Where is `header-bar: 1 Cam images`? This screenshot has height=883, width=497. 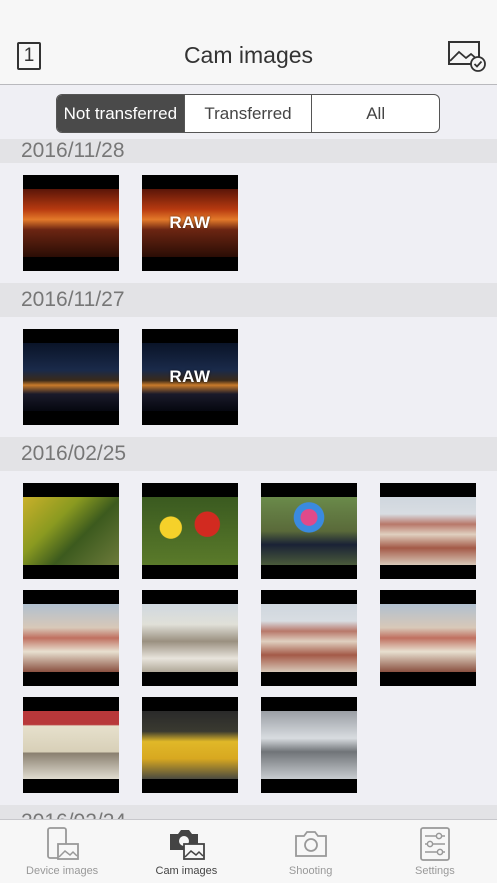 header-bar: 1 Cam images is located at coordinates (248, 42).